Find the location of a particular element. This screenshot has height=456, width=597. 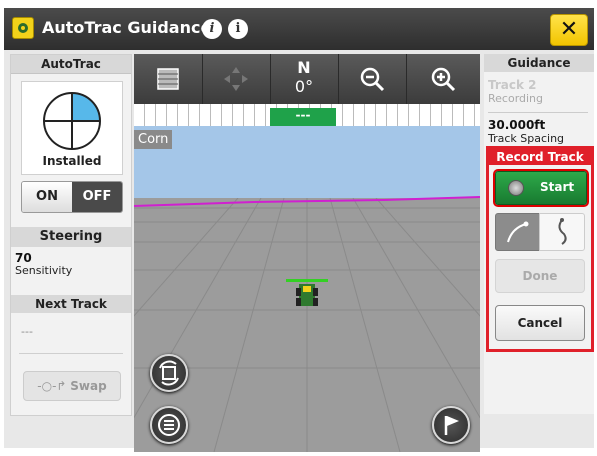

autotrac-on-off-toggle: ON OFF is located at coordinates (72, 197).